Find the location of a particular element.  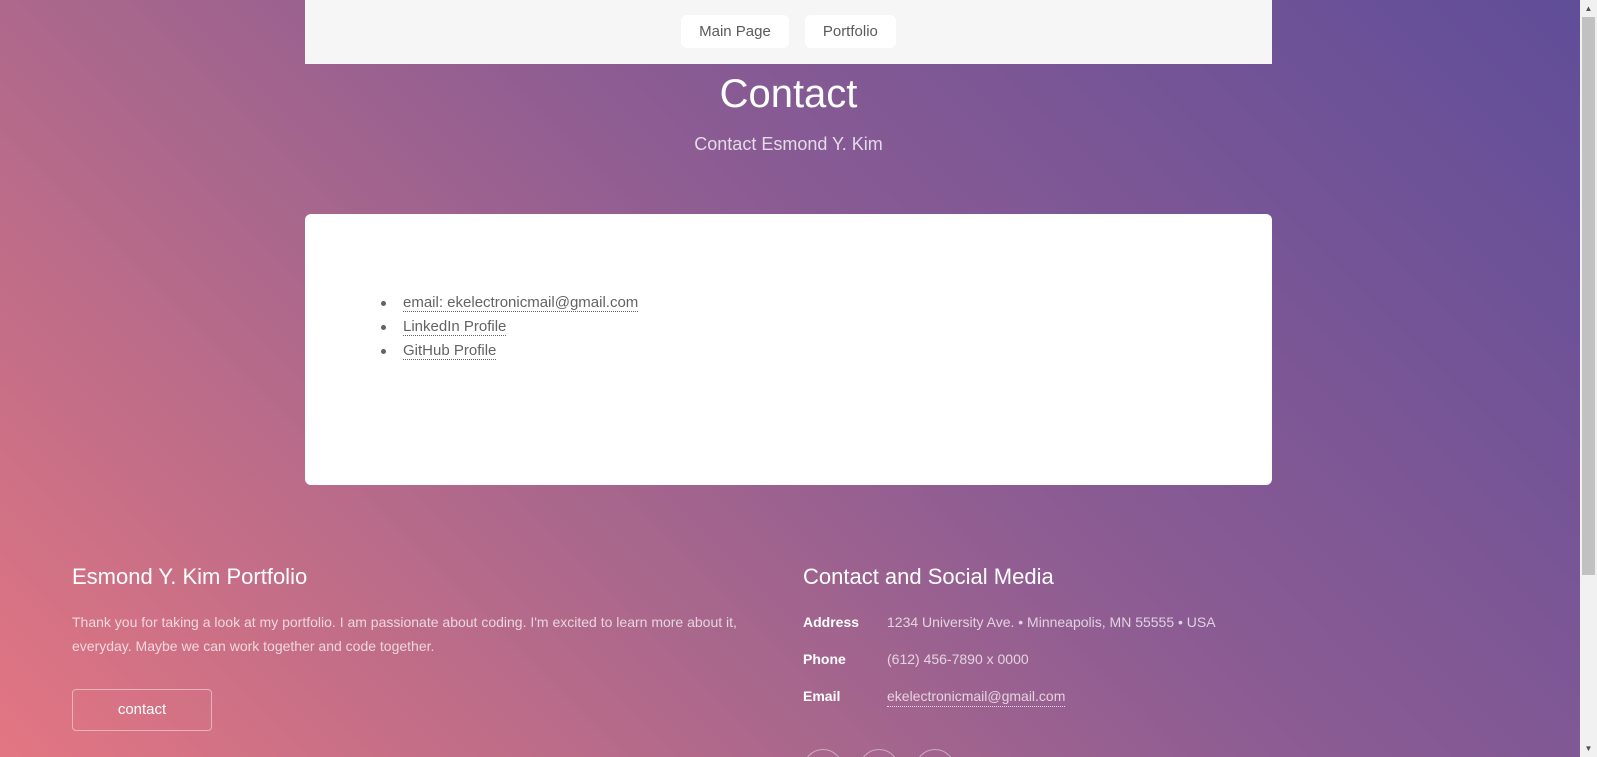

nav-portfolio-button: Portfolio is located at coordinates (850, 31).